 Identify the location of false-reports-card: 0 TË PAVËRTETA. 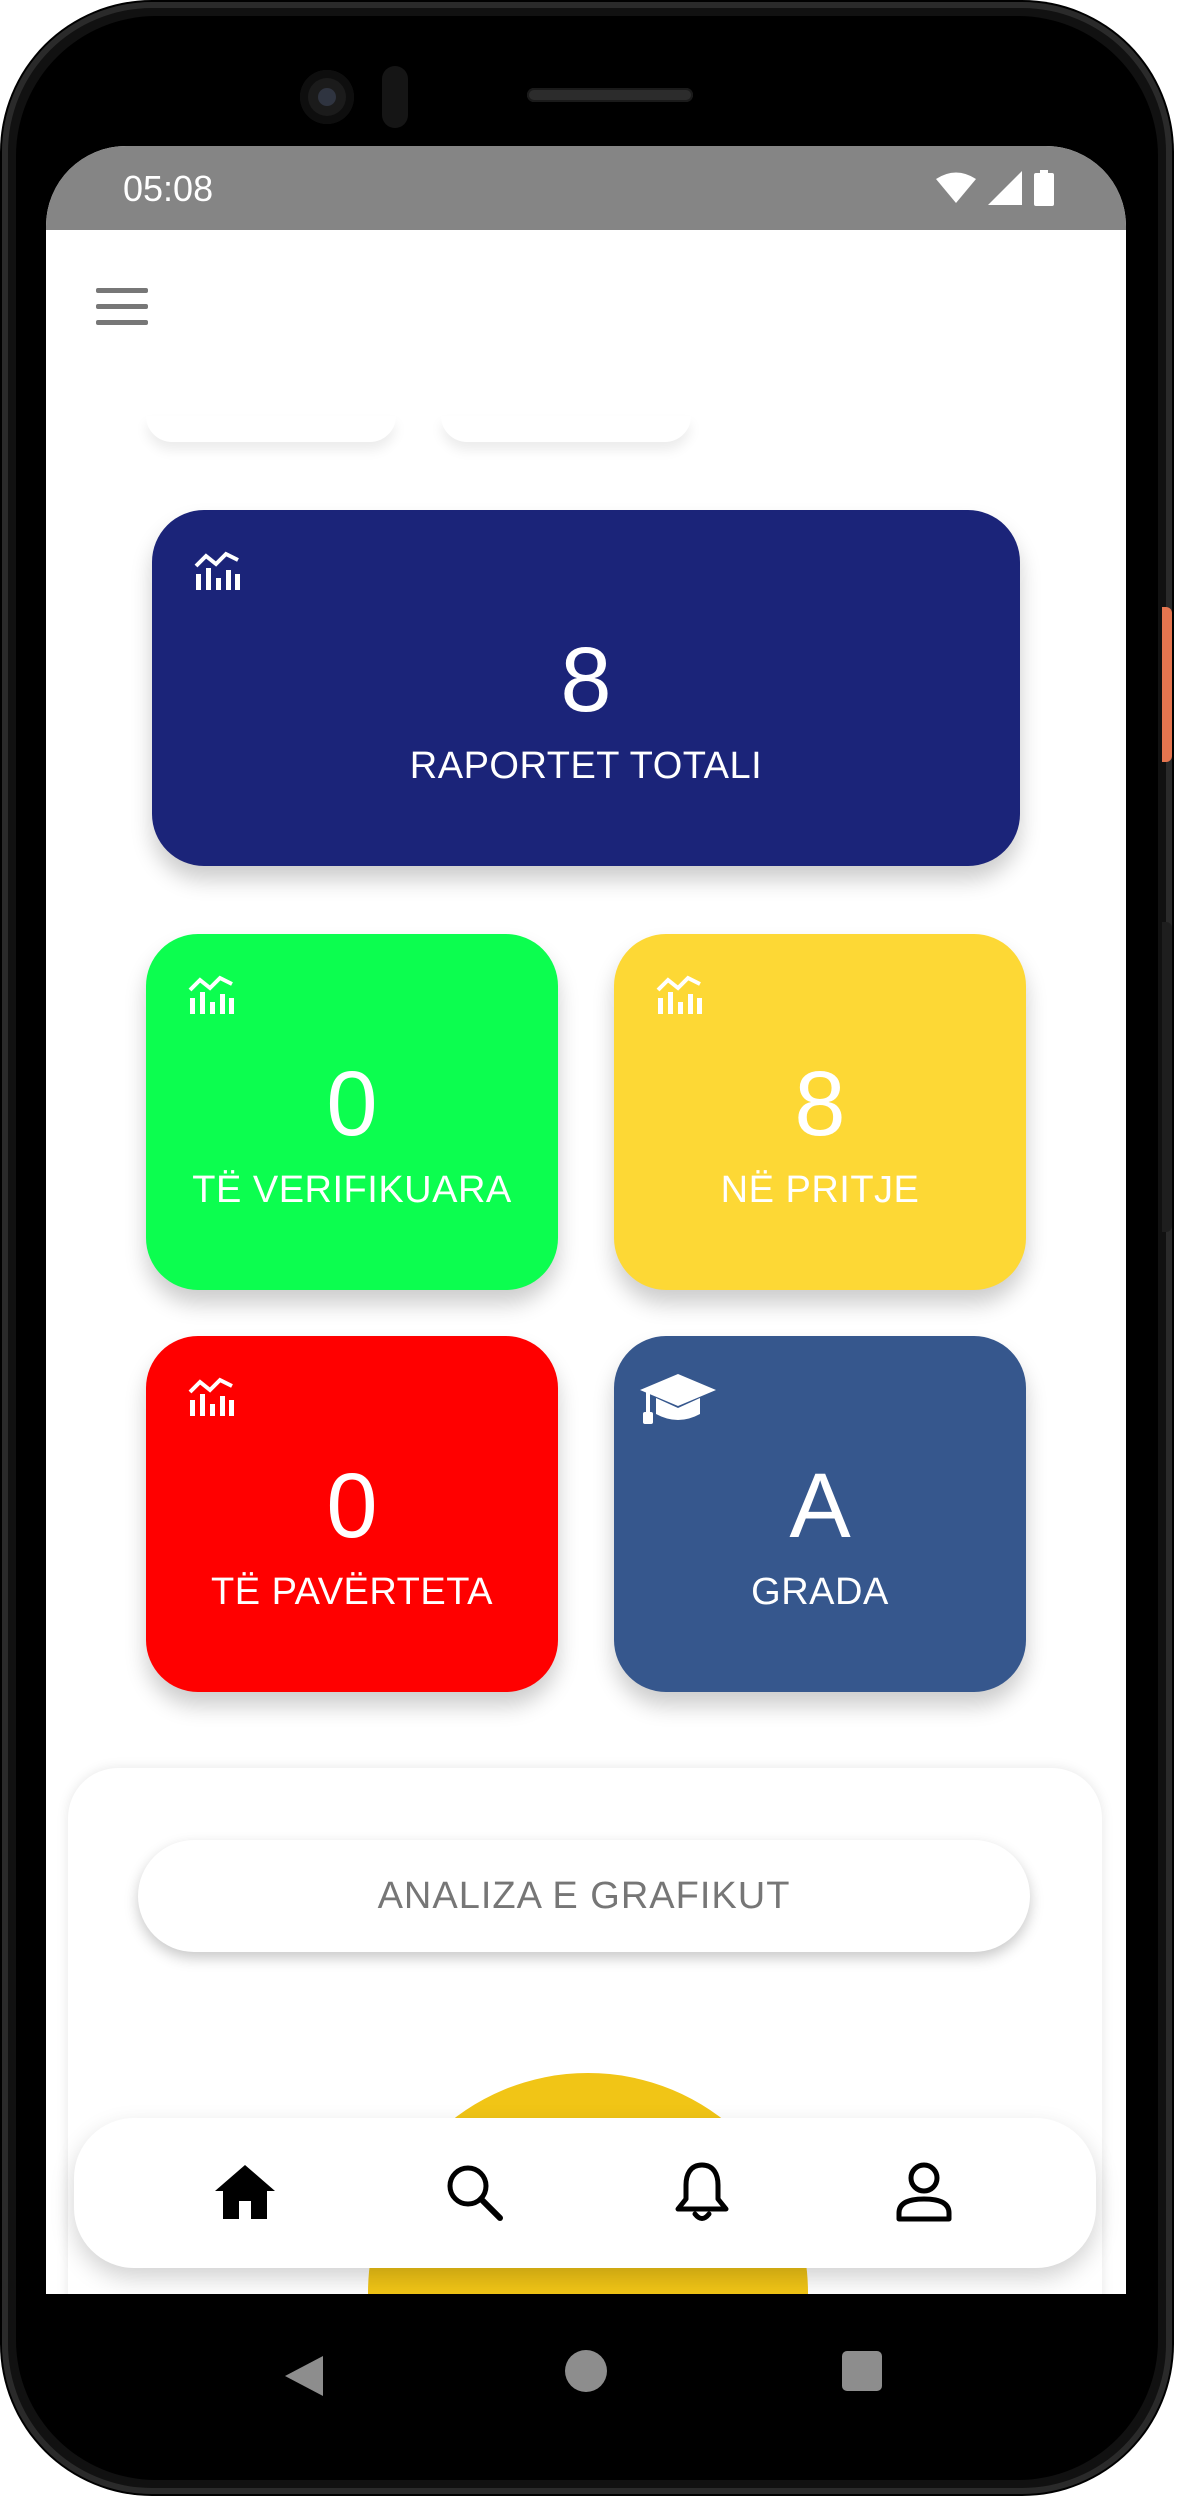
(352, 1514).